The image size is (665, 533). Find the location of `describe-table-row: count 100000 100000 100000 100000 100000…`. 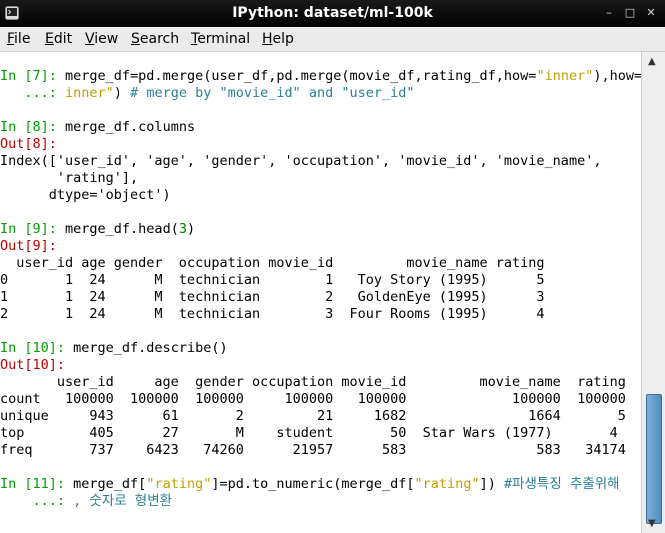

describe-table-row: count 100000 100000 100000 100000 100000… is located at coordinates (313, 399).